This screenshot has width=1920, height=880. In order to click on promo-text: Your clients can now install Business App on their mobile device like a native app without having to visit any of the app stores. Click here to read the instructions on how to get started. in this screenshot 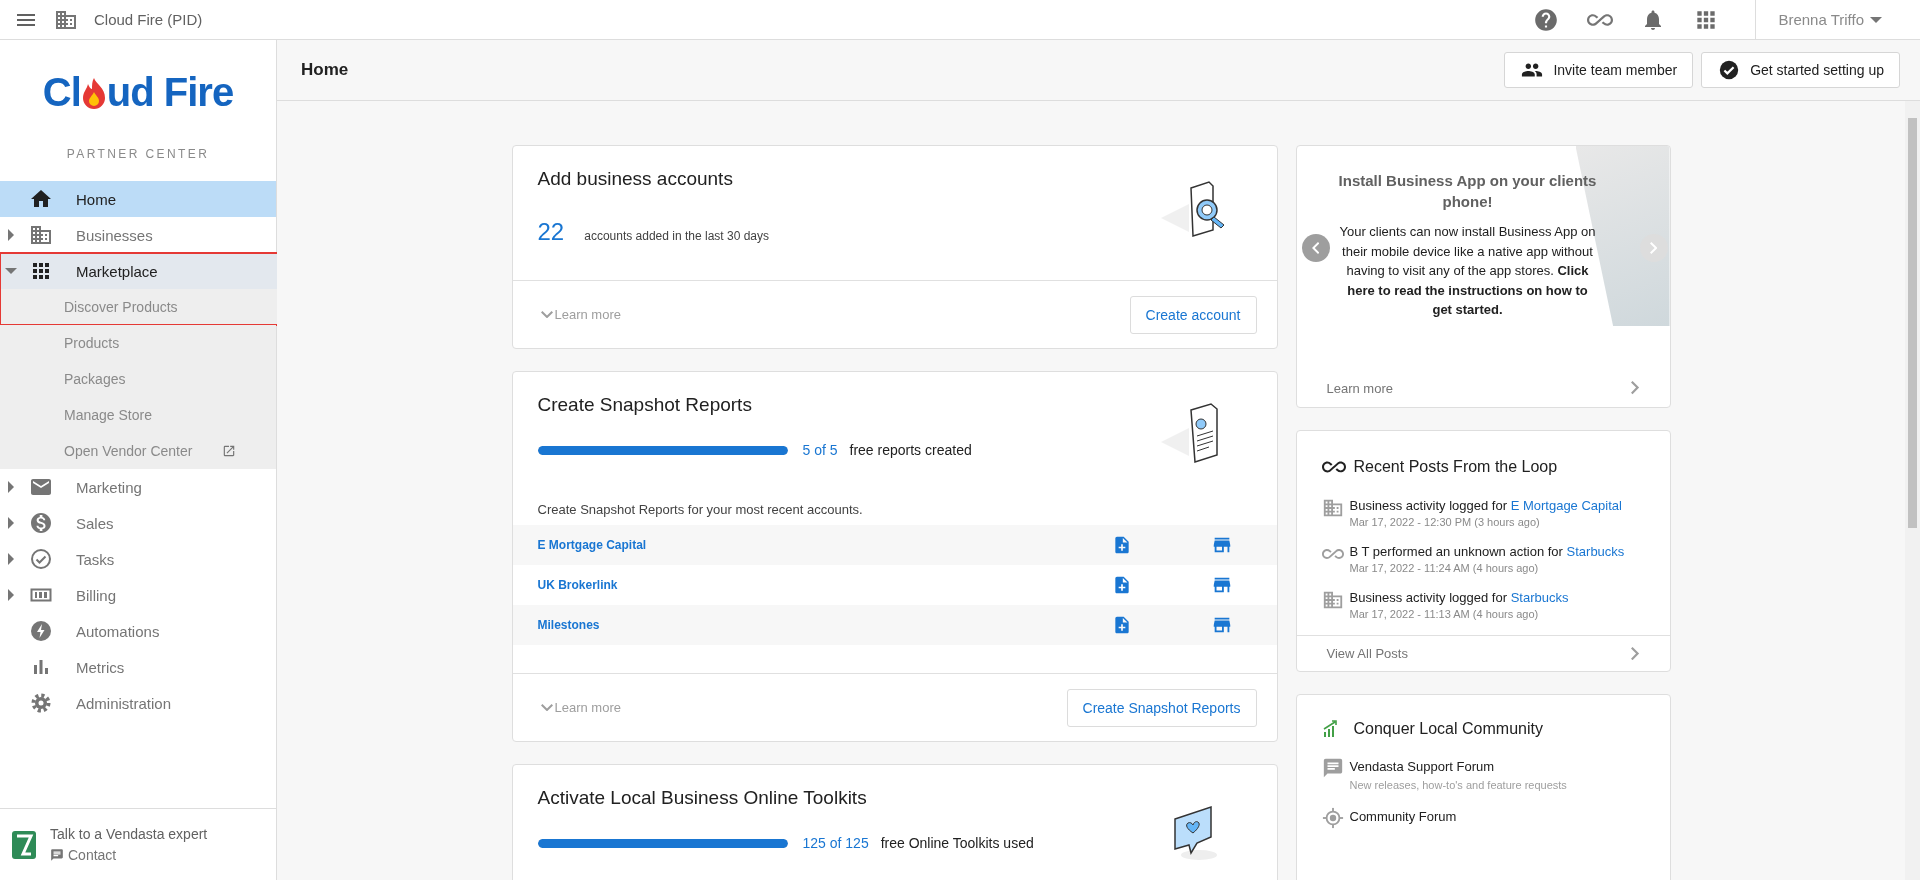, I will do `click(1467, 271)`.